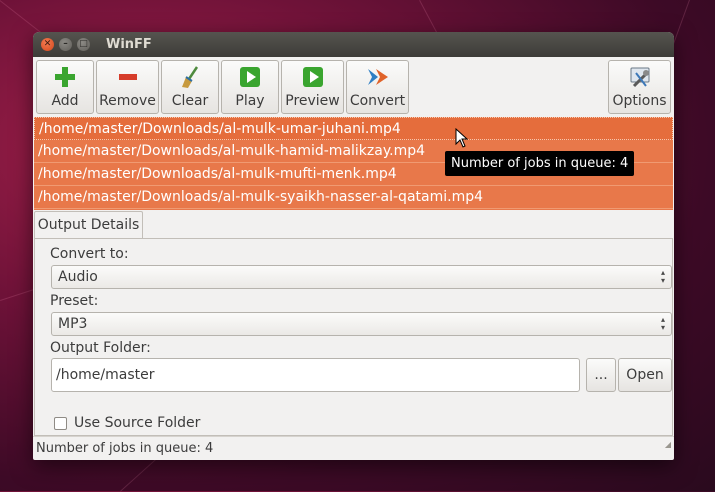 The width and height of the screenshot is (715, 492). What do you see at coordinates (127, 77) in the screenshot?
I see `minus-icon` at bounding box center [127, 77].